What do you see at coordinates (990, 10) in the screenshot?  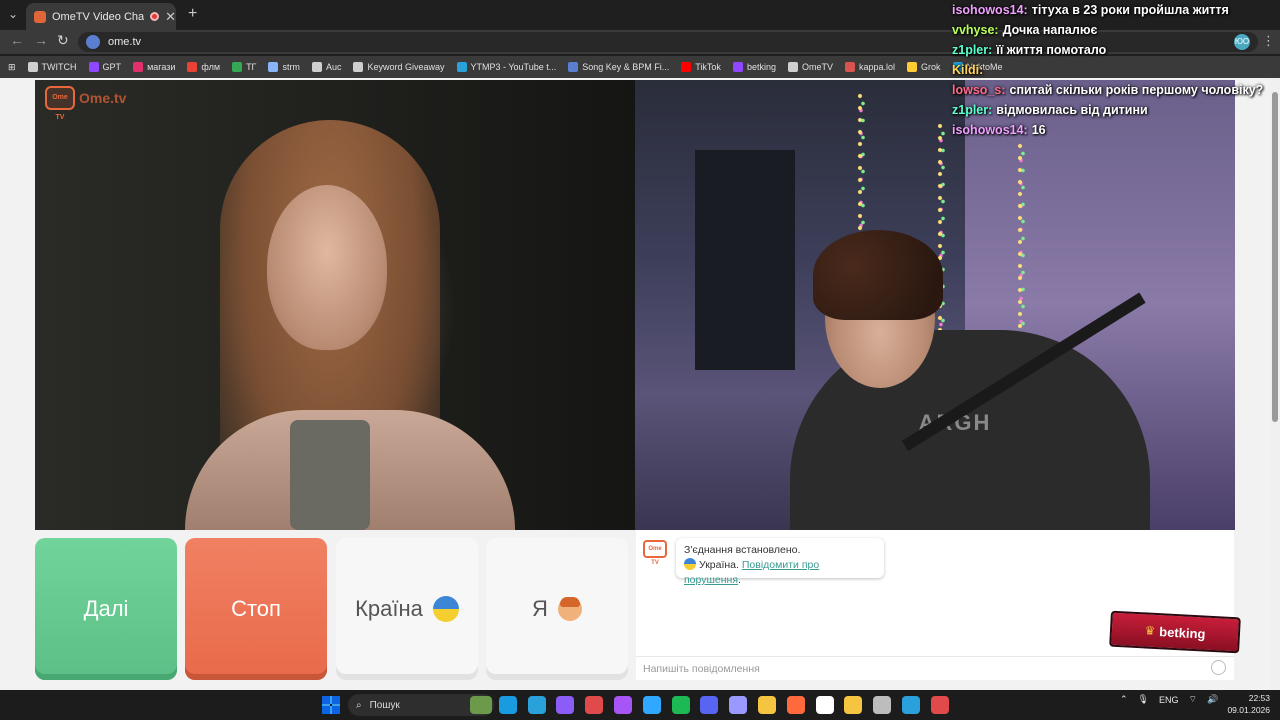 I see `chat-username: isohowos14:` at bounding box center [990, 10].